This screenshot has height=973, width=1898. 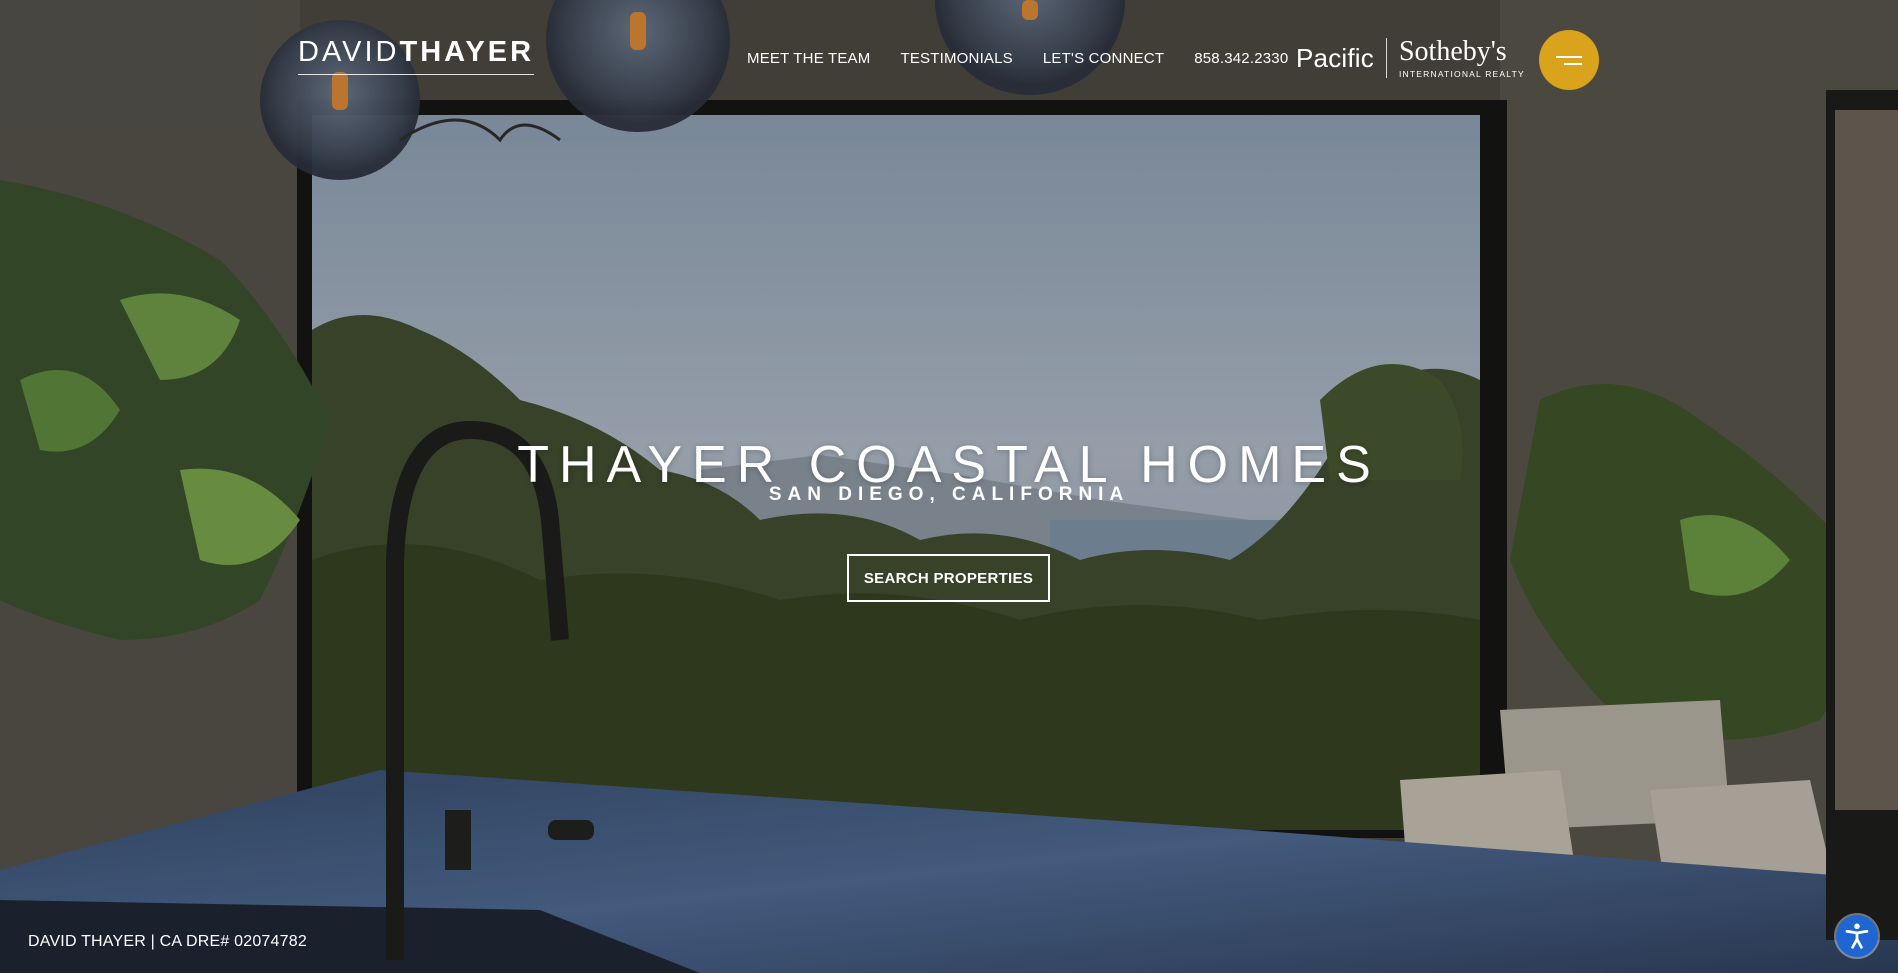 What do you see at coordinates (1335, 57) in the screenshot?
I see `brokerage-pacific: Pacific` at bounding box center [1335, 57].